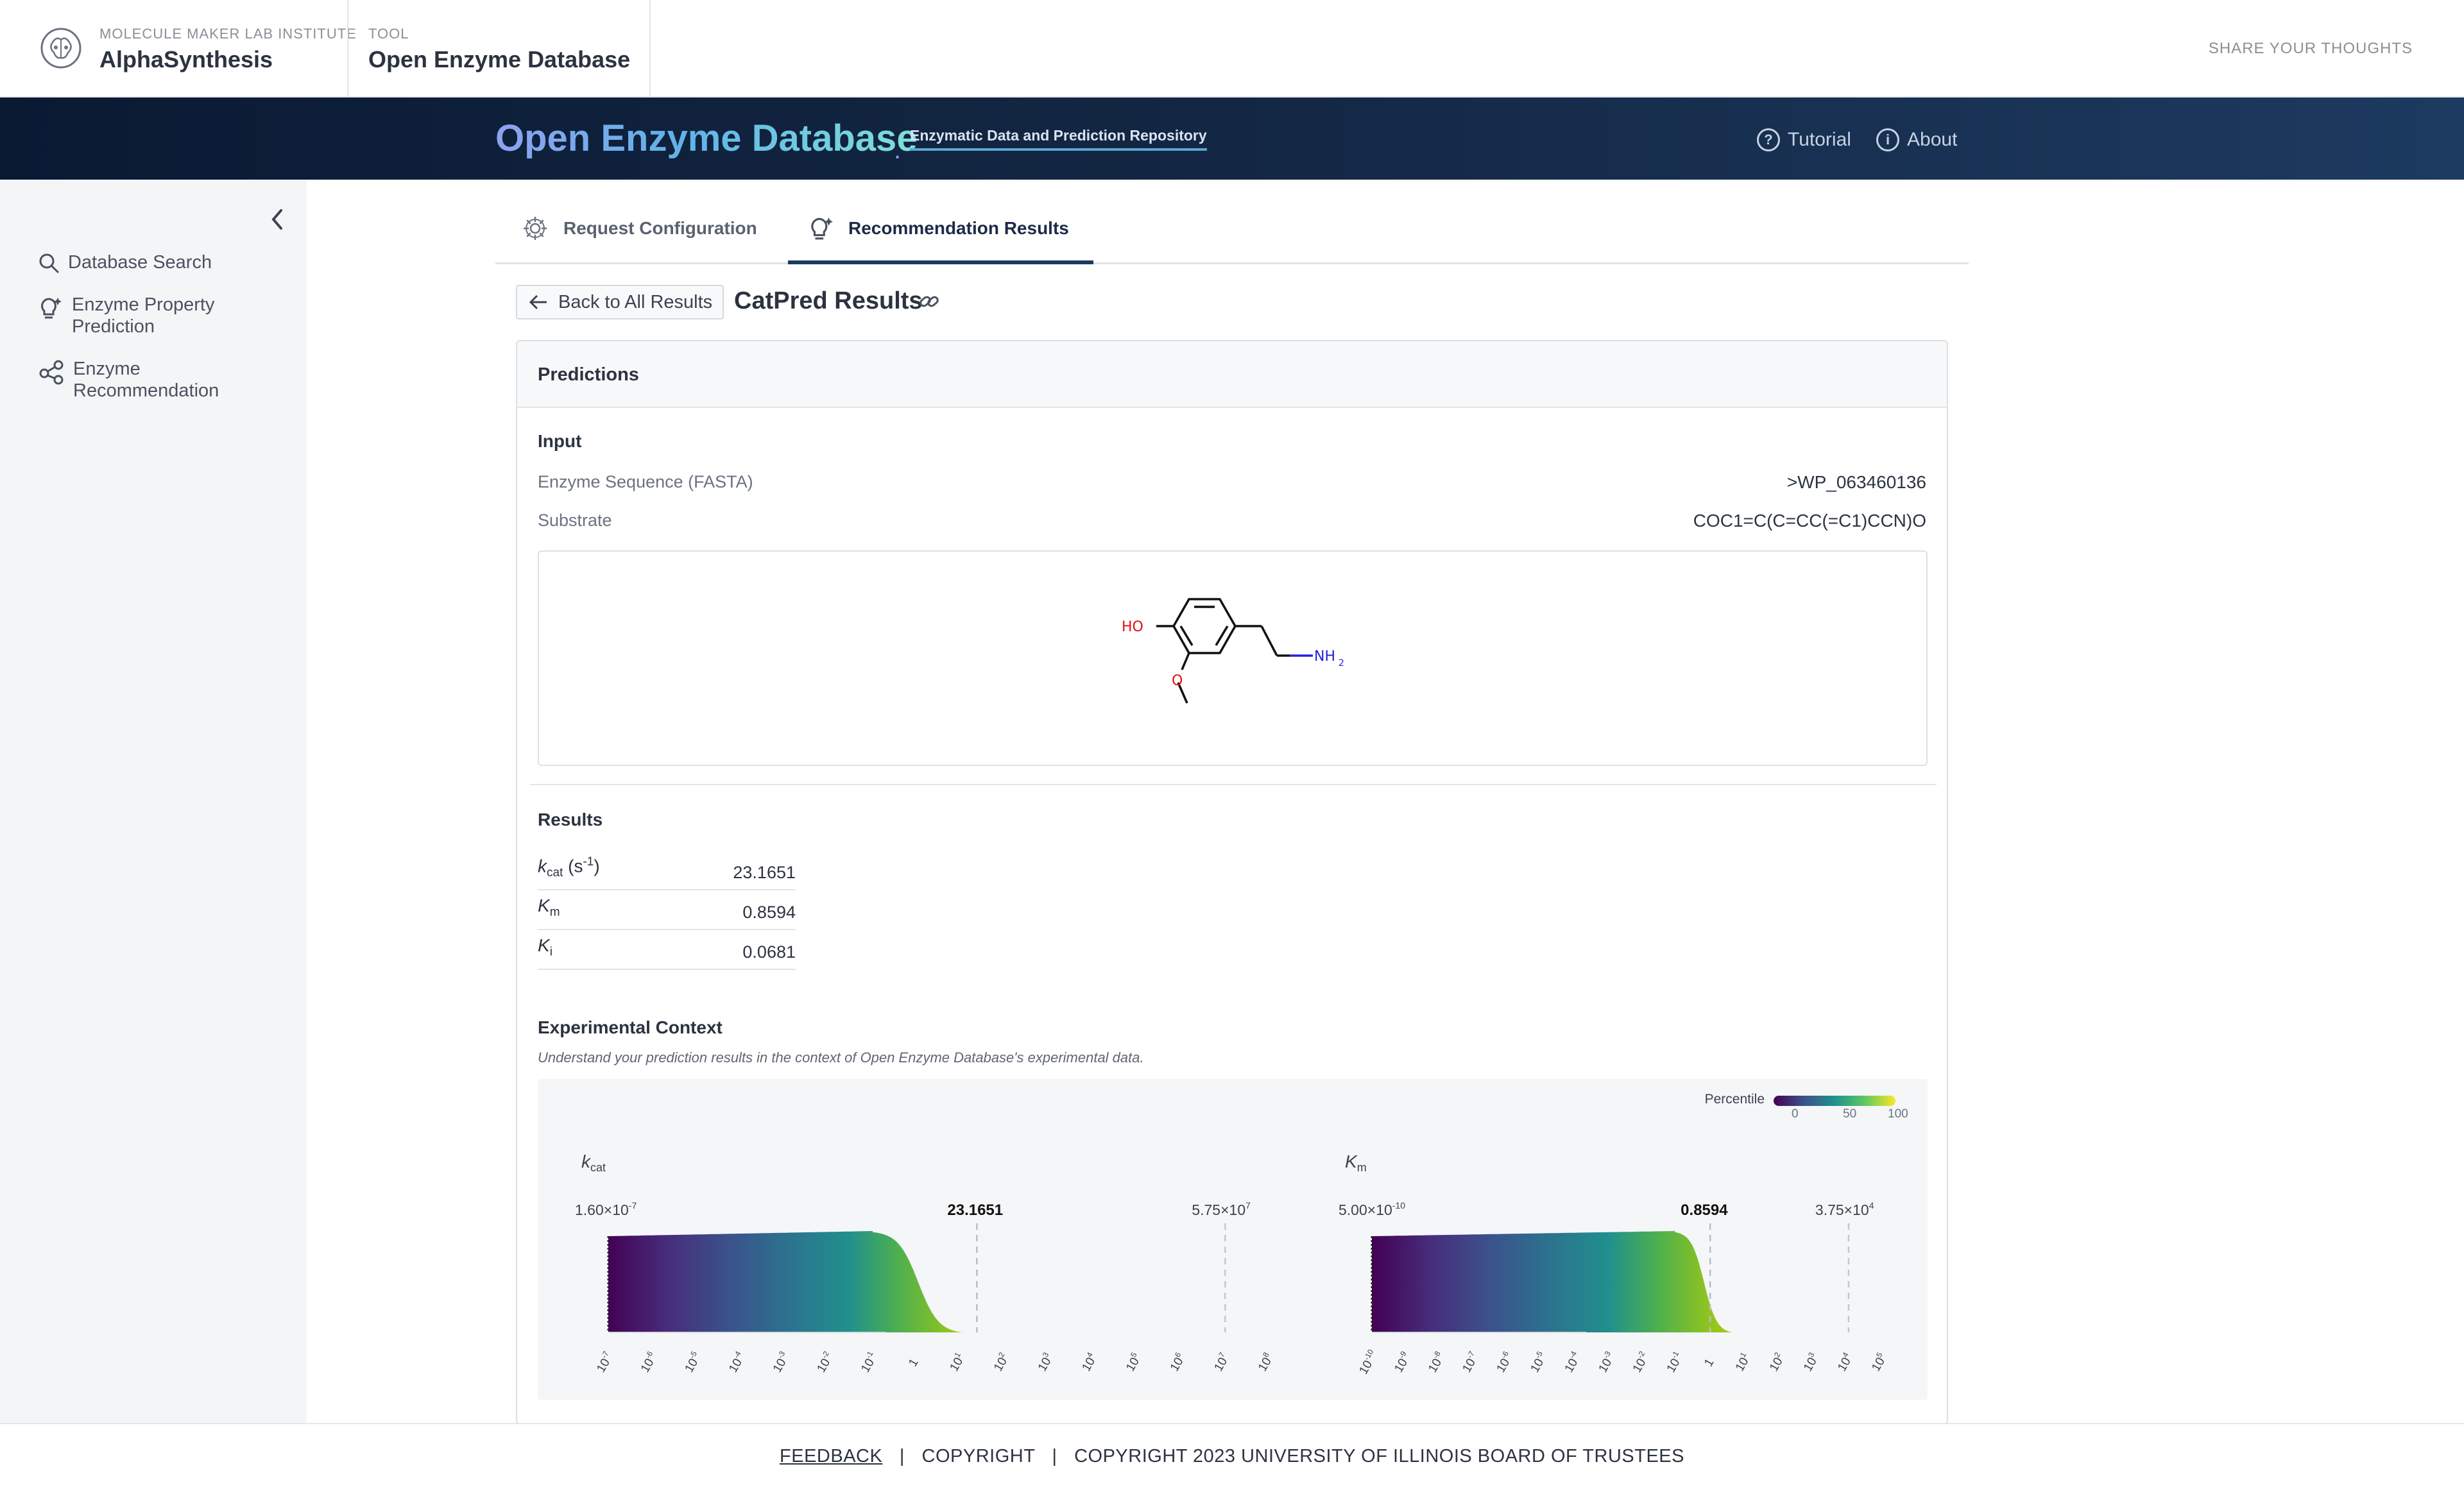  Describe the element at coordinates (500, 59) in the screenshot. I see `tool-name: Open Enzyme Database` at that location.